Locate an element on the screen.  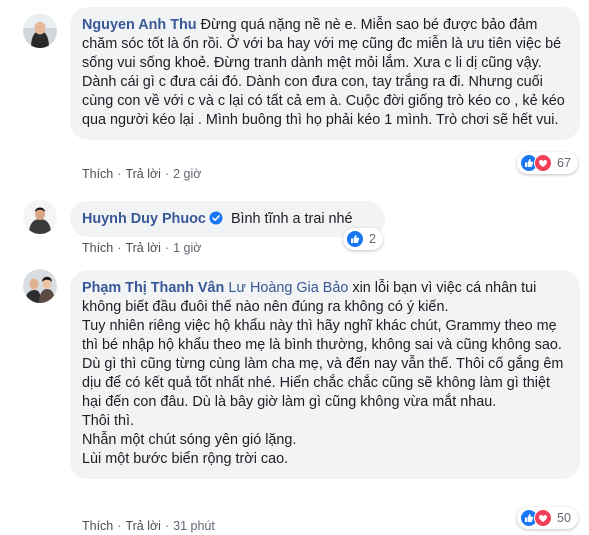
comment-text: Bình tĩnh a trai nhé is located at coordinates (291, 219).